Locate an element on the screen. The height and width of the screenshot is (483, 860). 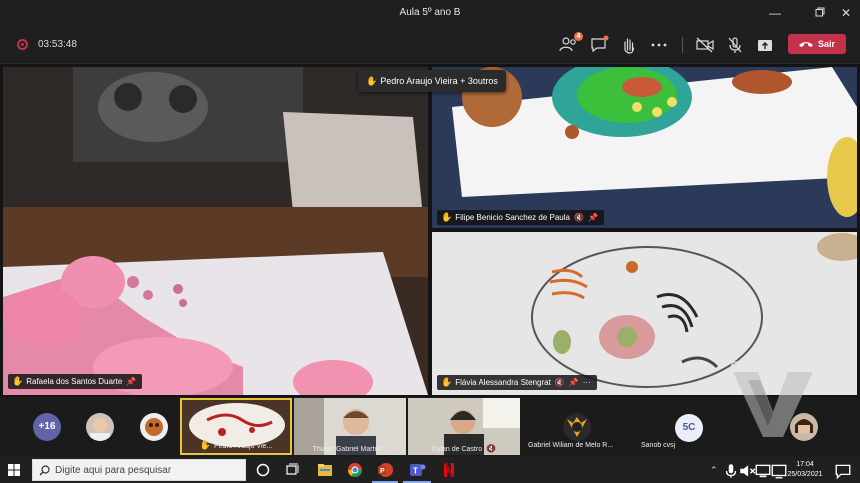
participant-nametag: ✋ Filipe Benicio Sanchez de Paula 🔇 📌 is located at coordinates (520, 217).